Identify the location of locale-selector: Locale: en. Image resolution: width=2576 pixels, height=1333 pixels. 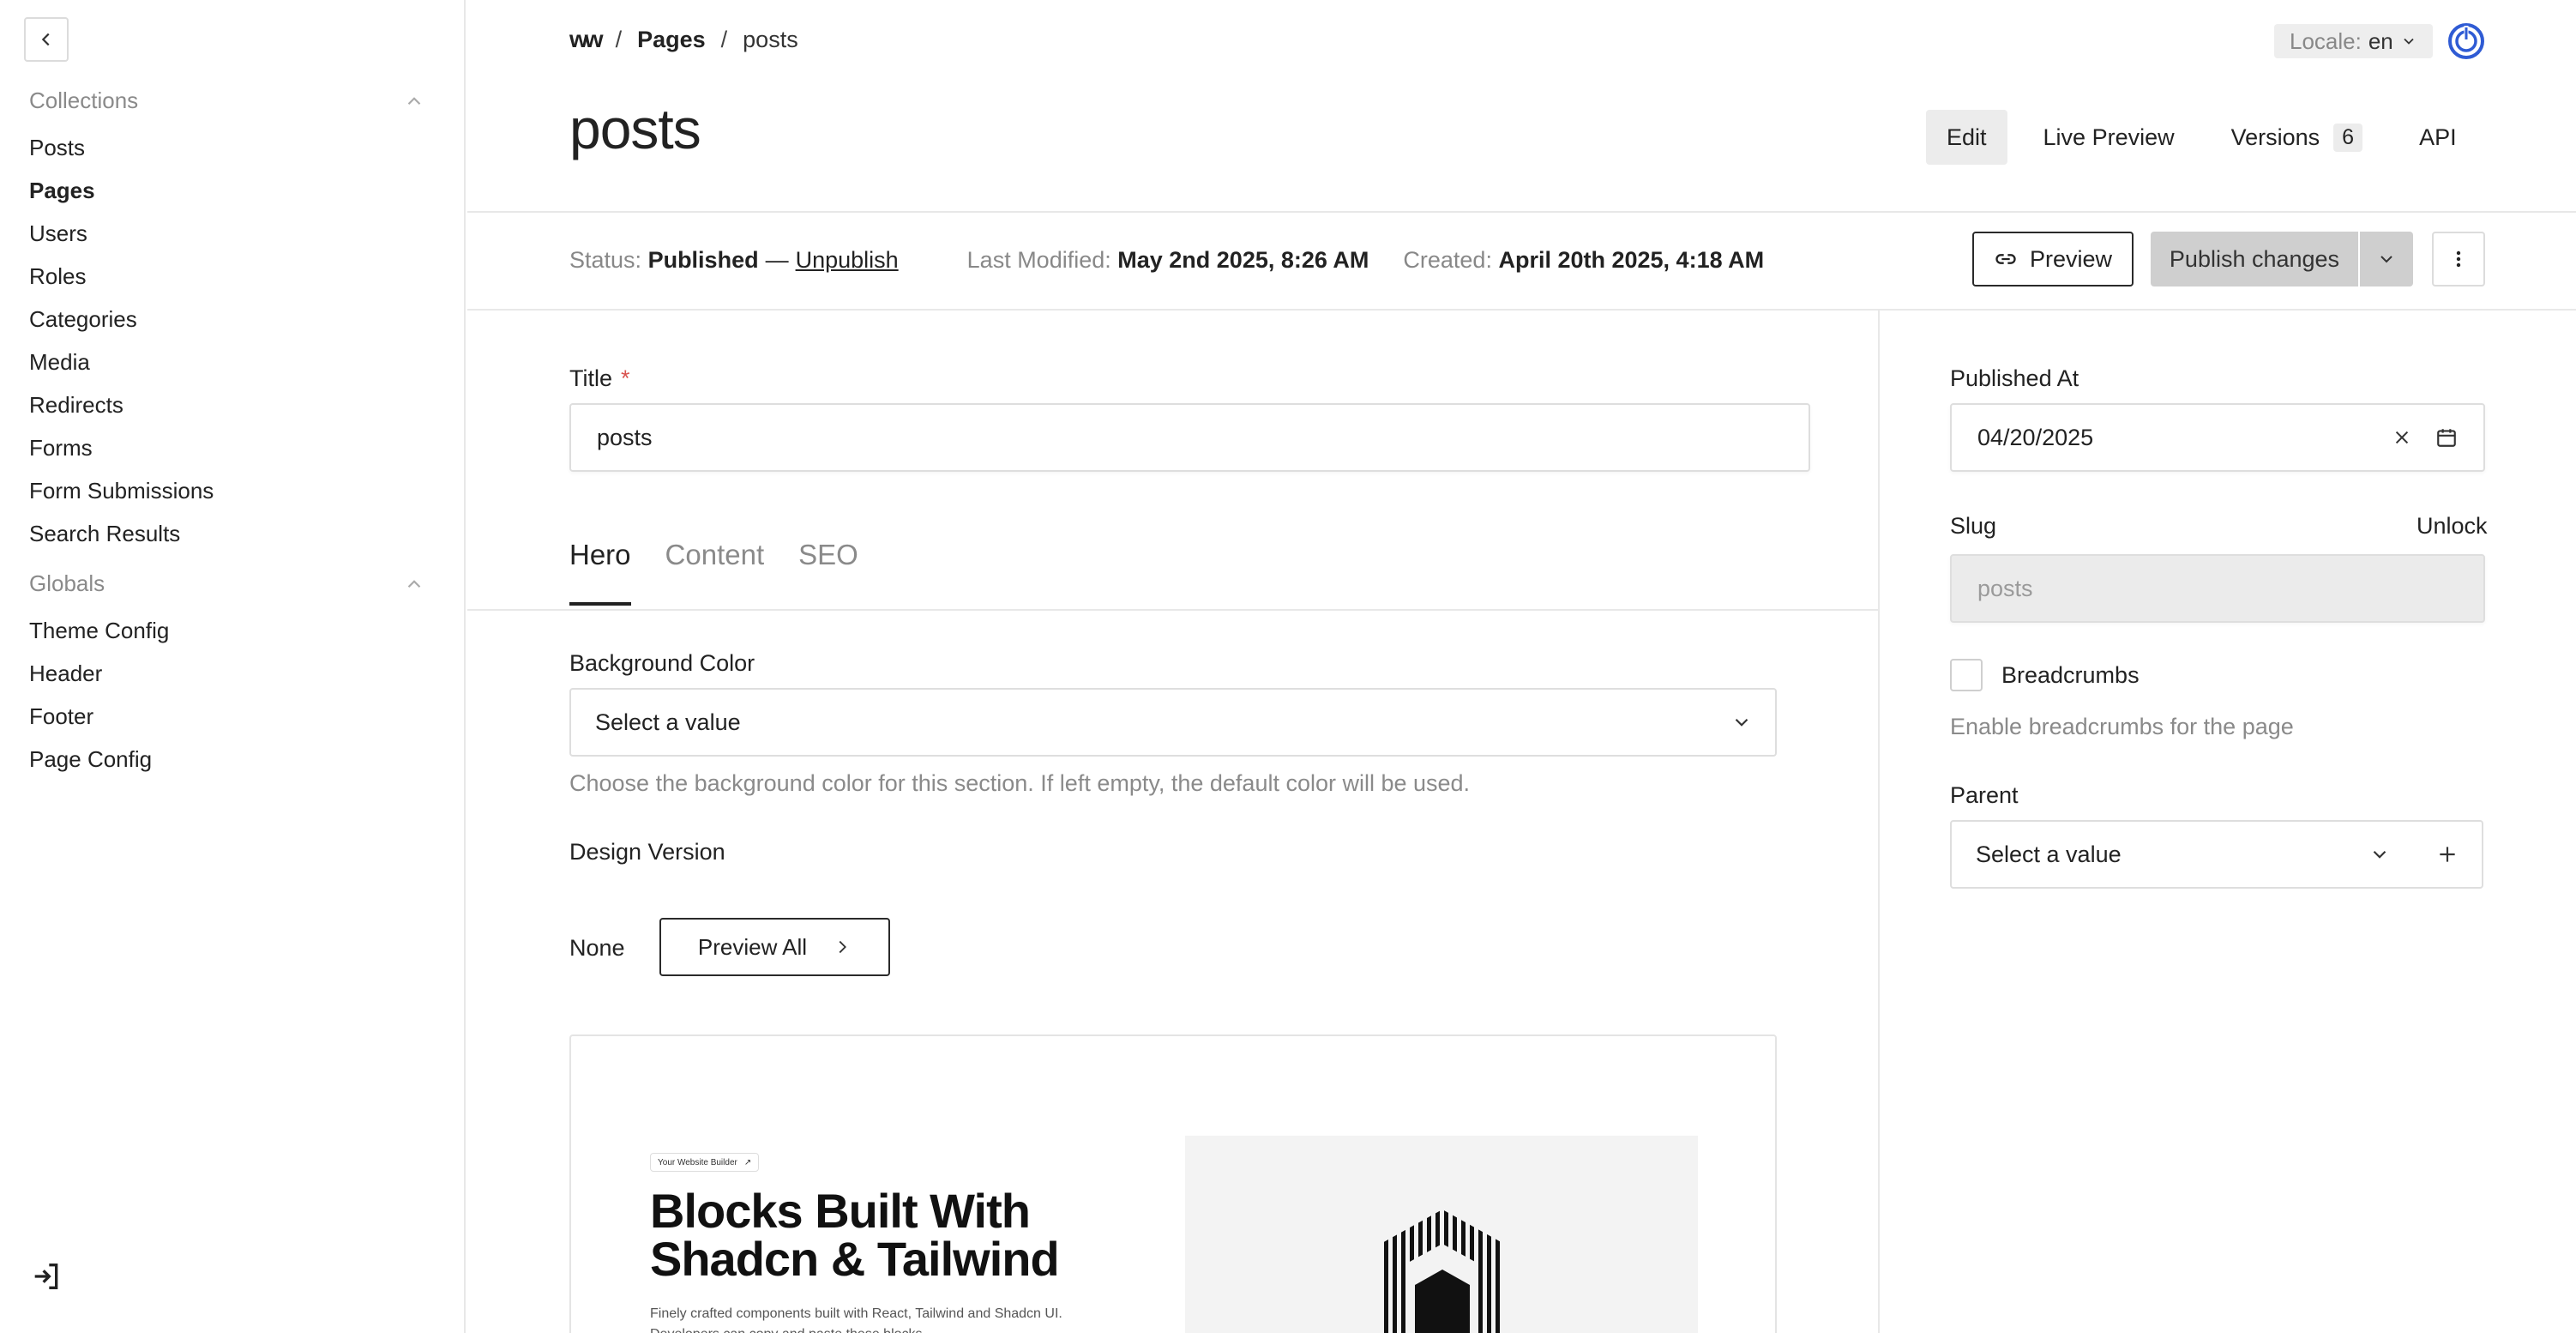
(2353, 41).